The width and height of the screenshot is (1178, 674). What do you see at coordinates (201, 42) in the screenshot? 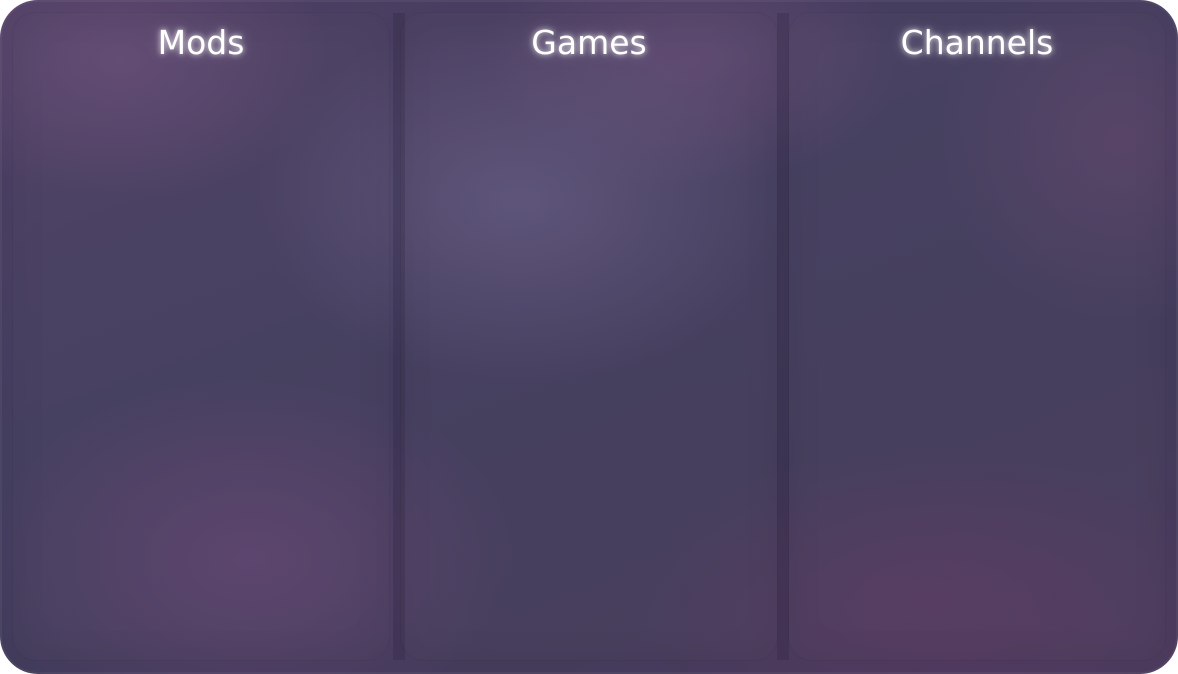
I see `mods-panel-title: Mods` at bounding box center [201, 42].